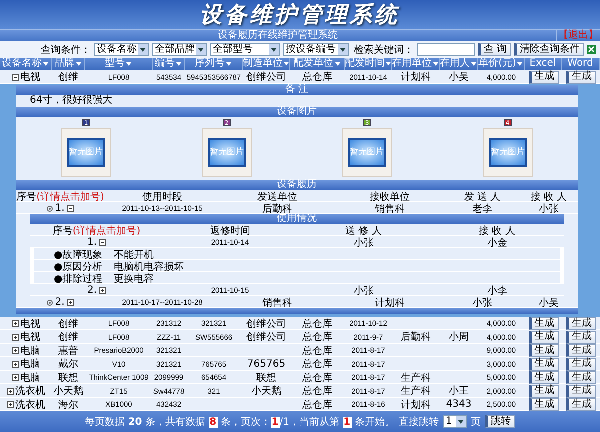  What do you see at coordinates (418, 422) in the screenshot?
I see `jump-label: 直接跳转` at bounding box center [418, 422].